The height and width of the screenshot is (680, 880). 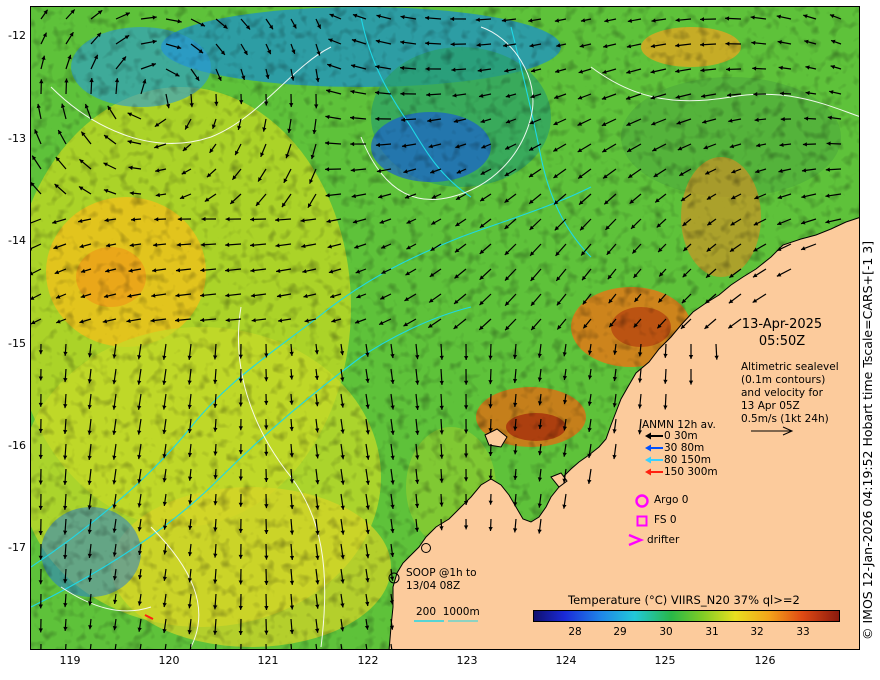 I want to click on anmn-legend-arrows, so click(x=654, y=454).